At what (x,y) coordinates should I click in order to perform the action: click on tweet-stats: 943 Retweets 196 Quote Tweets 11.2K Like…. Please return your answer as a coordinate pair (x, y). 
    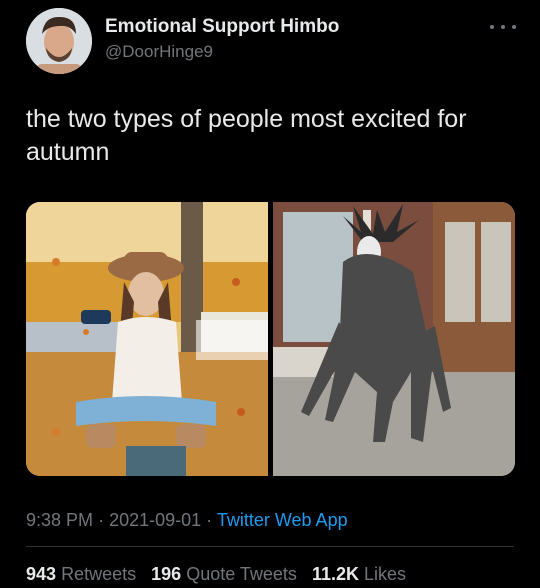
    Looking at the image, I should click on (221, 574).